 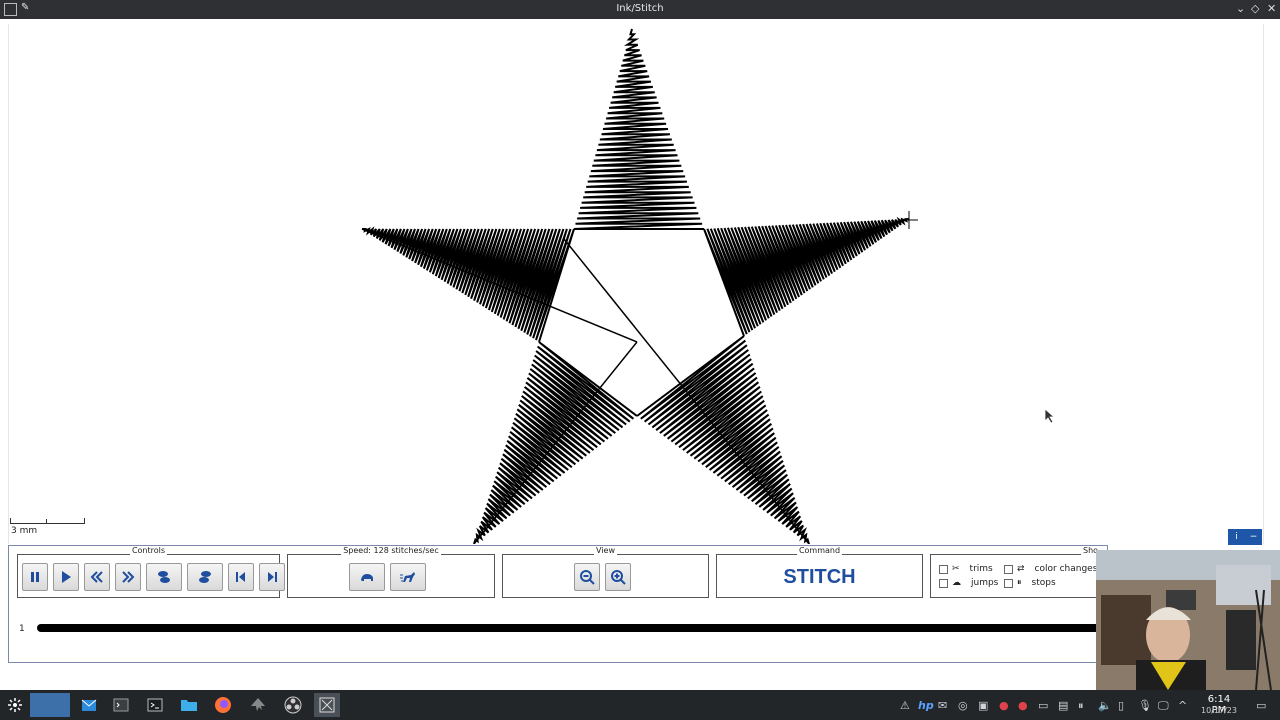 I want to click on volume-tray-icon: 🔈, so click(x=1105, y=705).